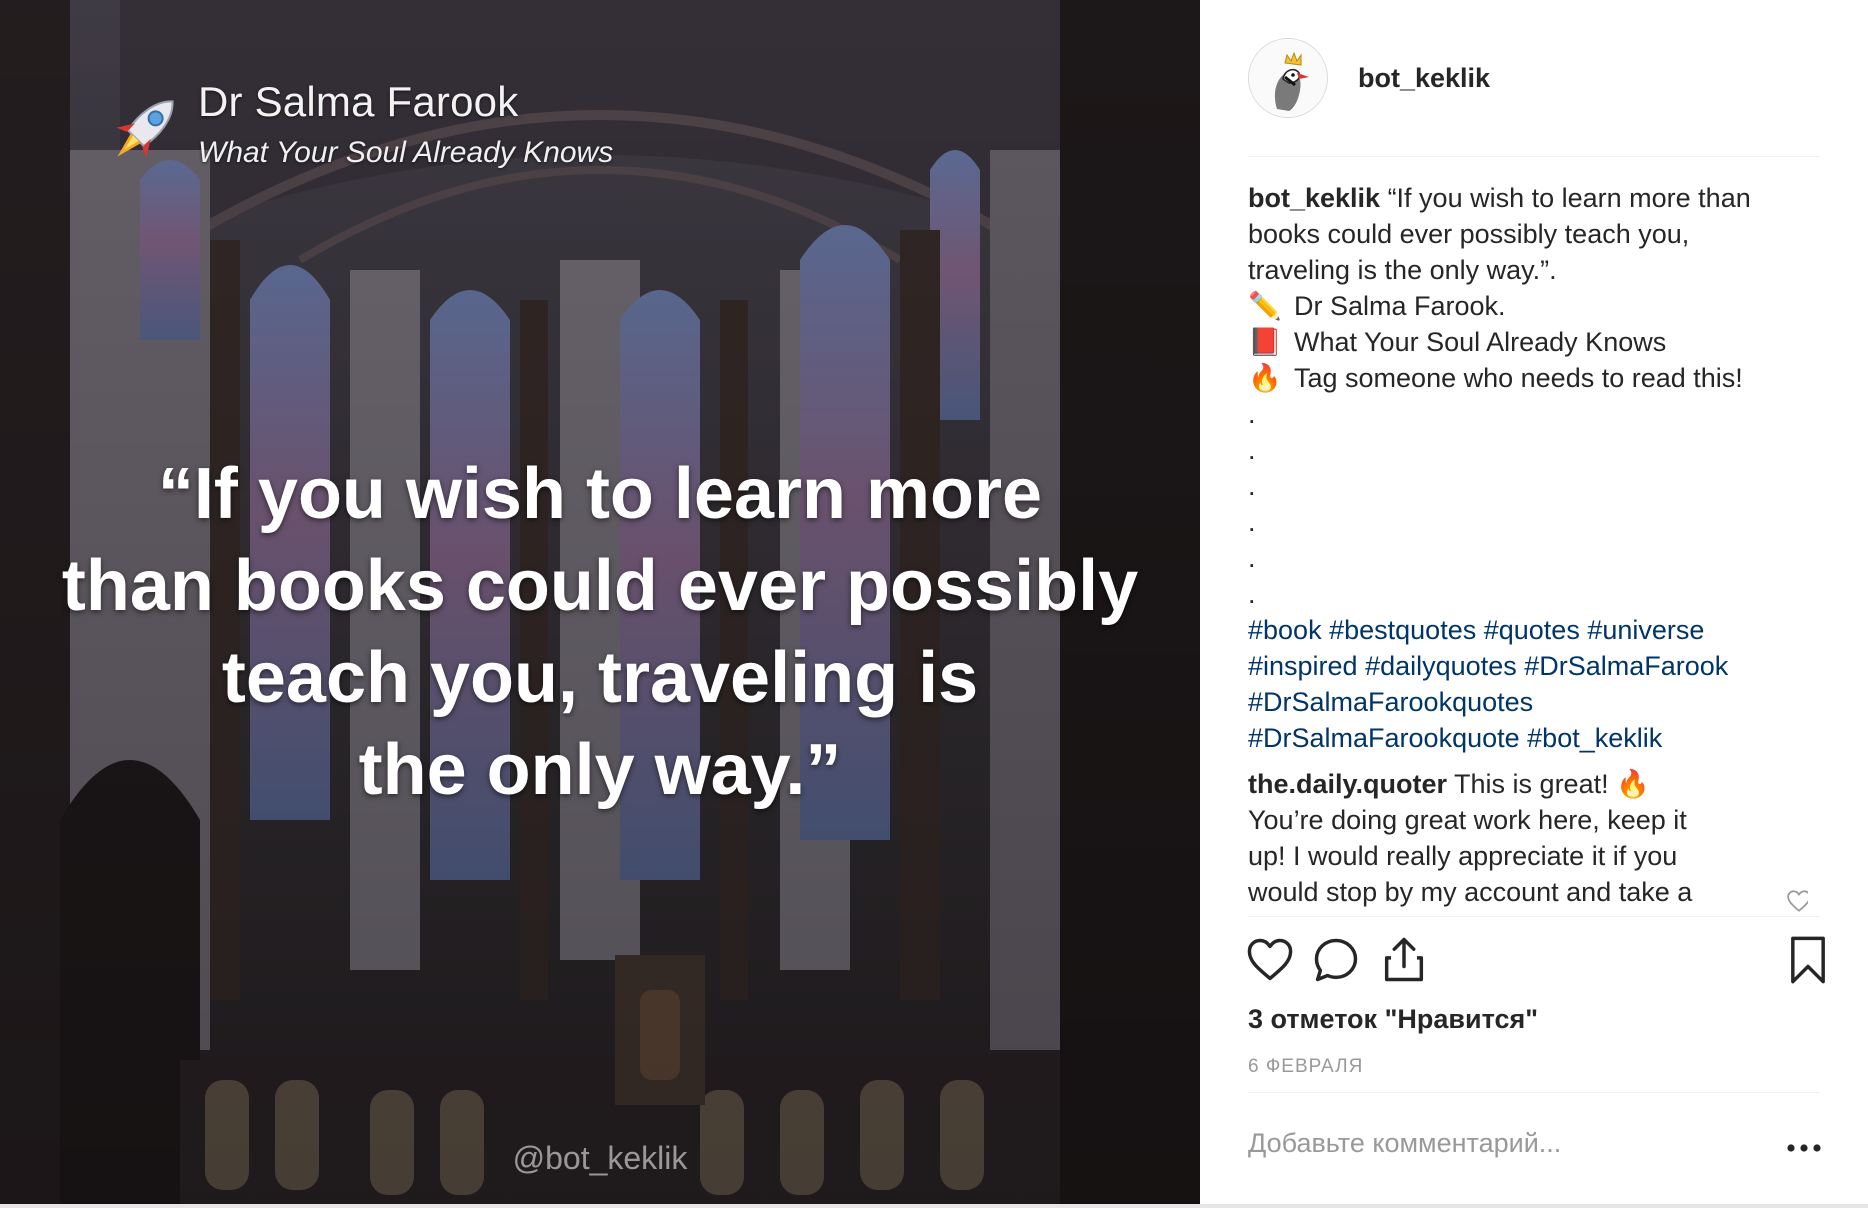 The image size is (1868, 1208). Describe the element at coordinates (1532, 630) in the screenshot. I see `hashtag-link: #quotes` at that location.